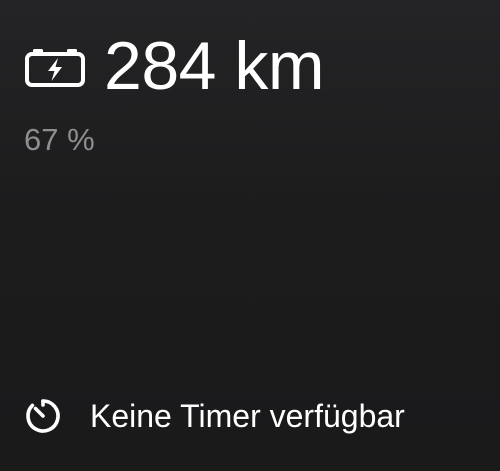 Image resolution: width=500 pixels, height=471 pixels. Describe the element at coordinates (247, 416) in the screenshot. I see `timer-status-label: Keine Timer verfügbar` at that location.